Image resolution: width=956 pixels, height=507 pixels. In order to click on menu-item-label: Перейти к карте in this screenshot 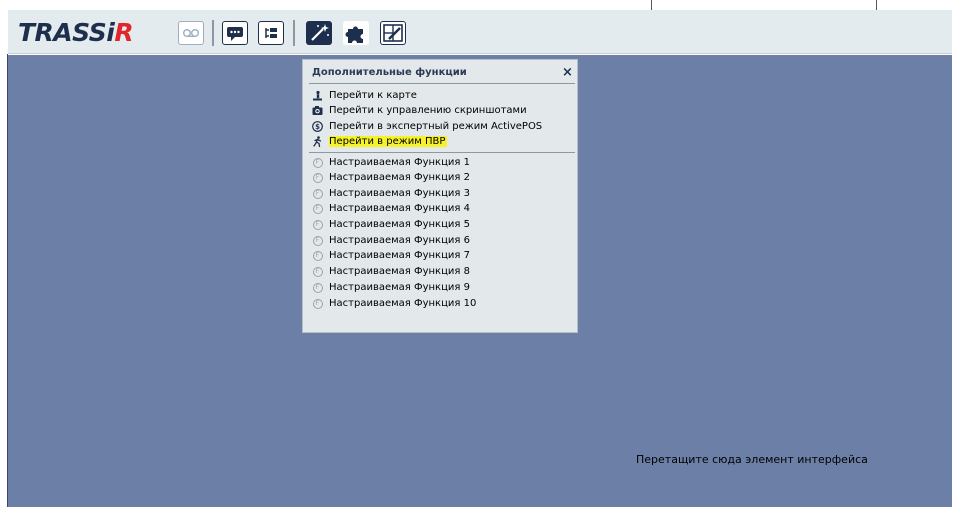, I will do `click(373, 95)`.